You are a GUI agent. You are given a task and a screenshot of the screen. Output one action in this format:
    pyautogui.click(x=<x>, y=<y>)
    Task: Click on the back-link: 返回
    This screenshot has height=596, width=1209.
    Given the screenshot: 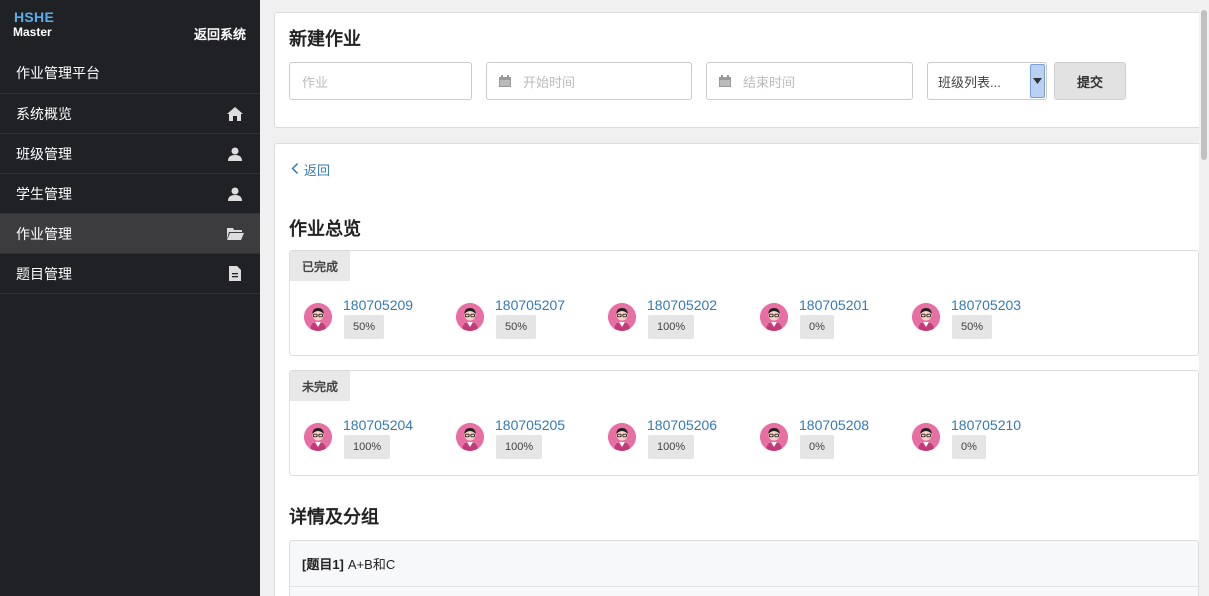 What is the action you would take?
    pyautogui.click(x=310, y=169)
    